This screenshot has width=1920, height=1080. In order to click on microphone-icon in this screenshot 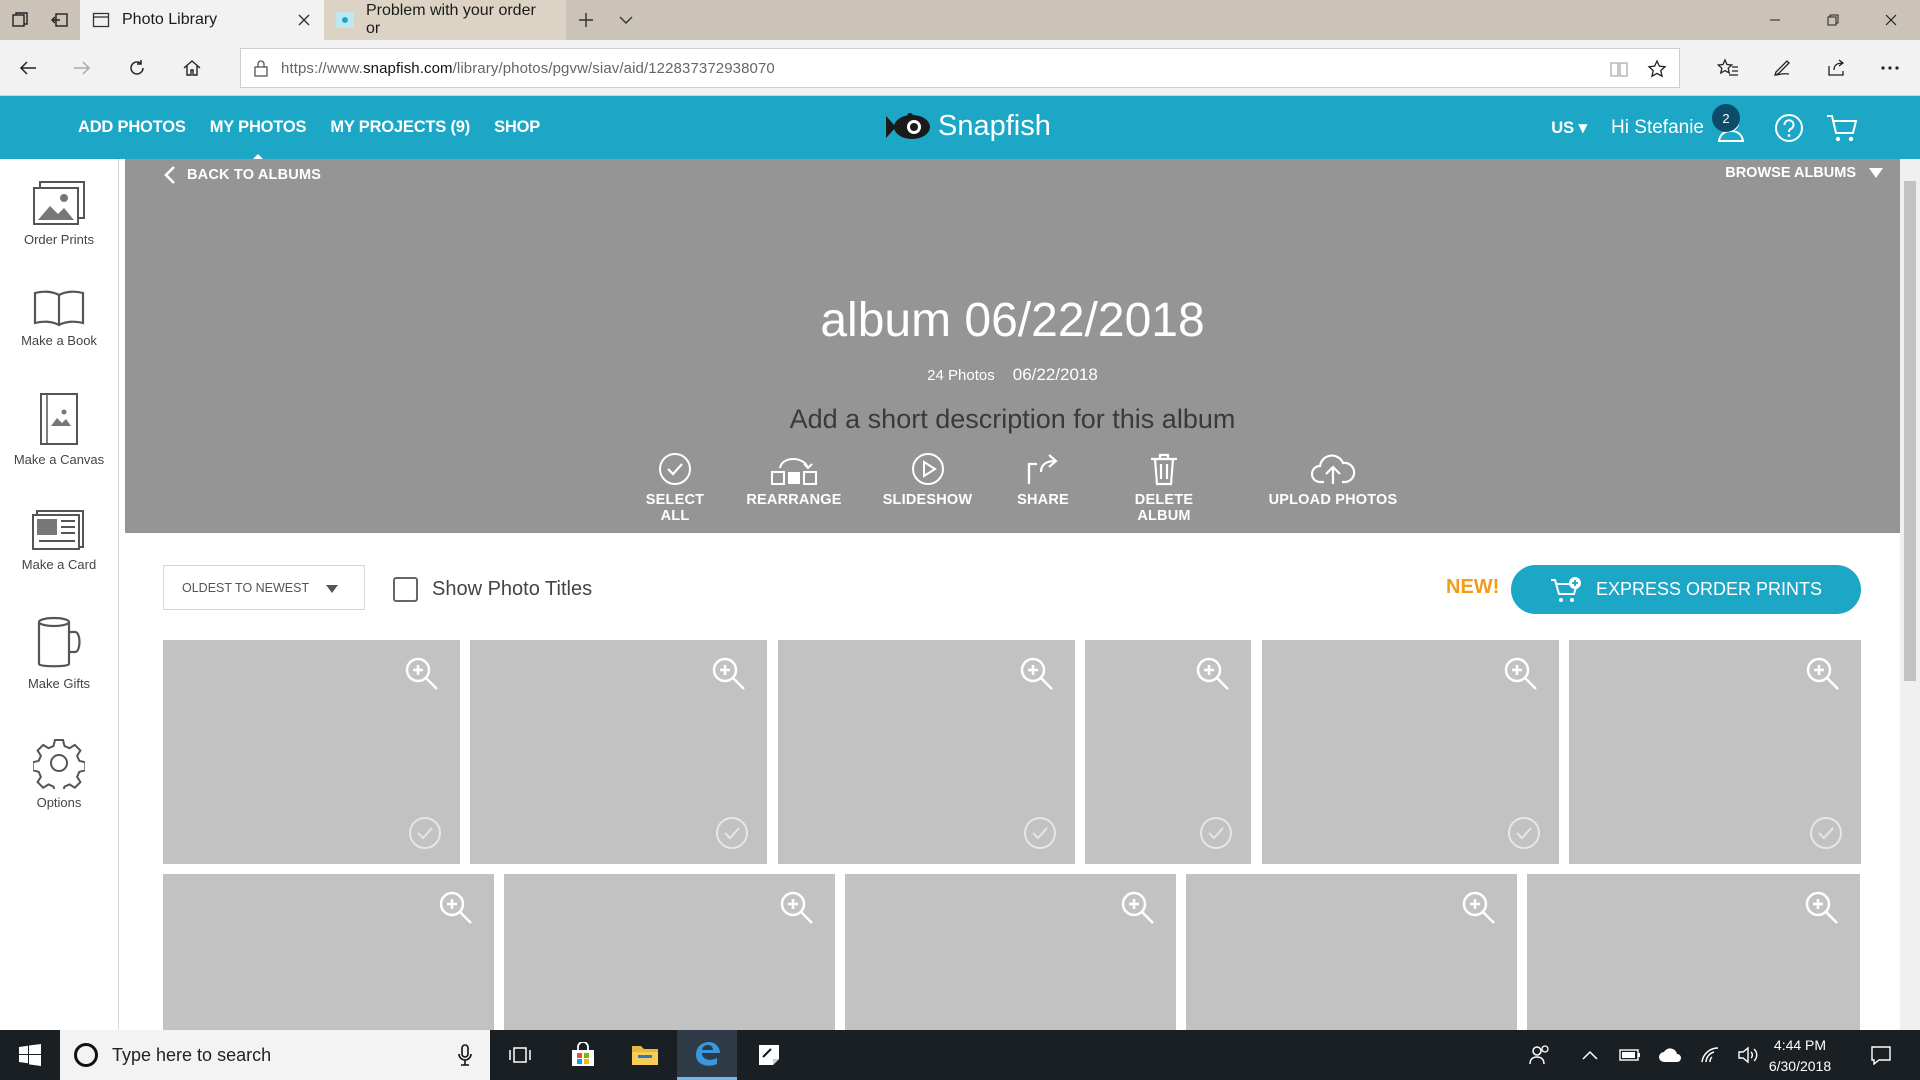, I will do `click(465, 1055)`.